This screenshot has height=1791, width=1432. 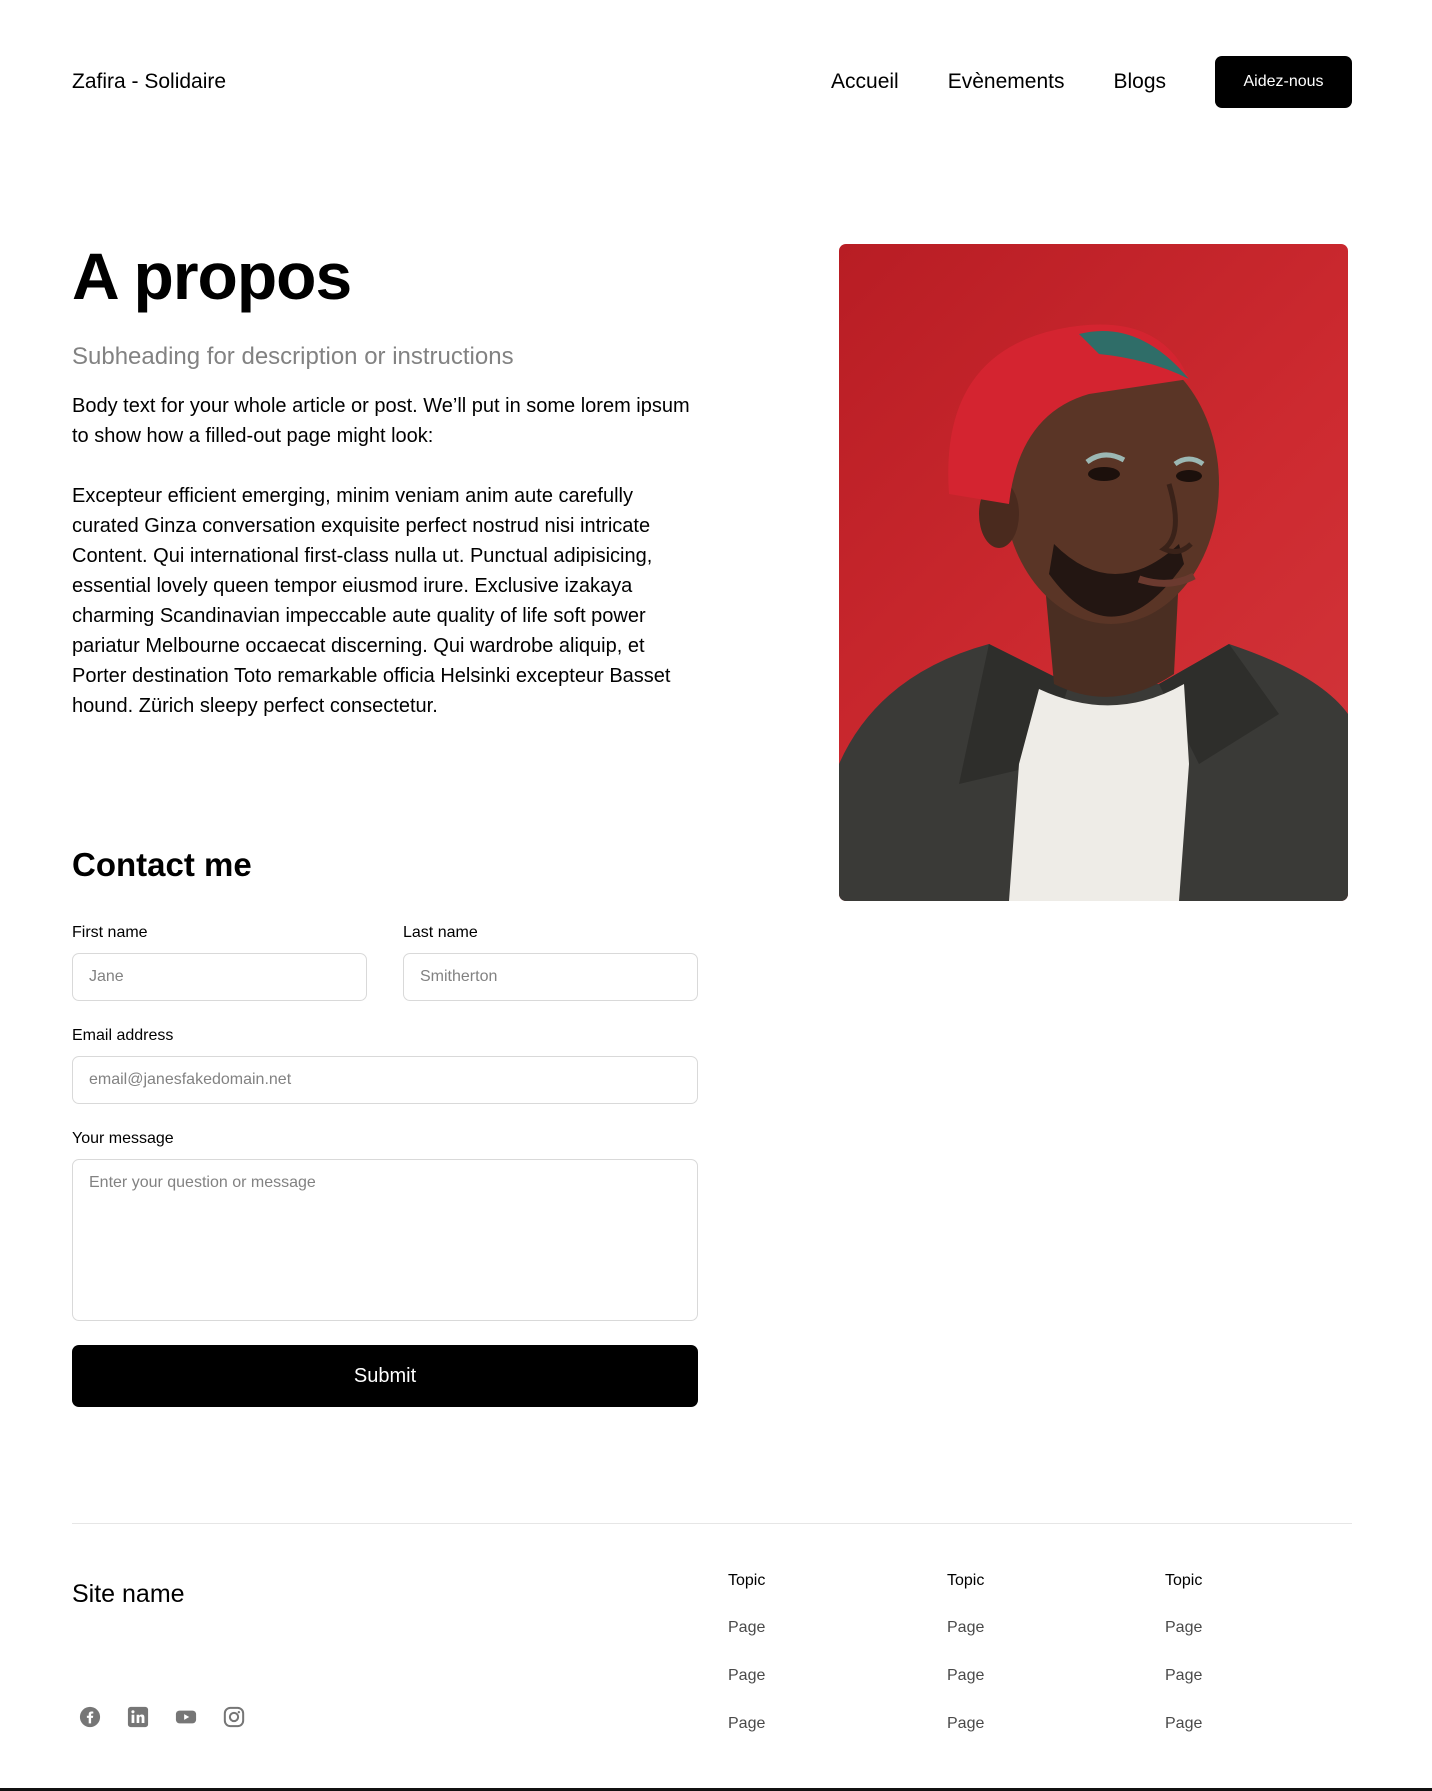 I want to click on message-field-group: Your message, so click(x=385, y=1225).